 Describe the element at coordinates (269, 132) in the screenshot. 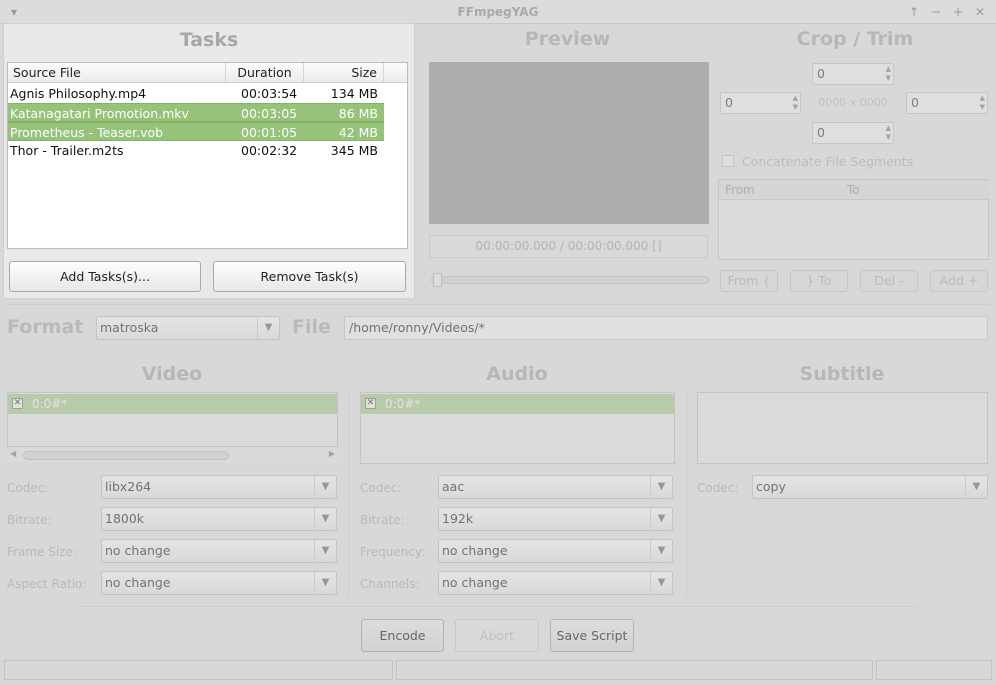

I see `cell-duration: 00:01:05` at that location.